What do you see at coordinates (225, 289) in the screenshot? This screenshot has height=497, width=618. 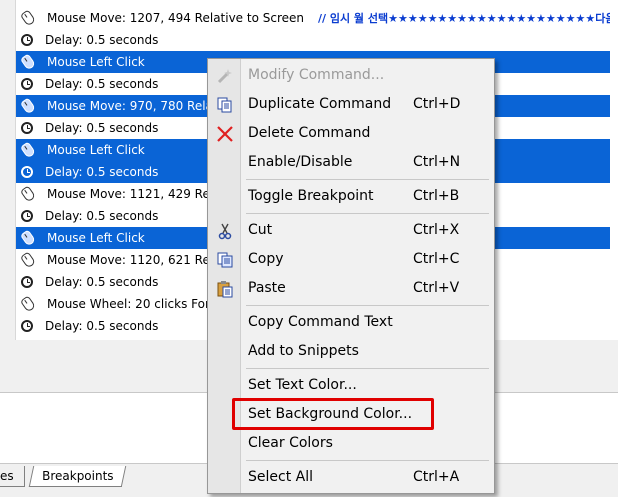 I see `paste-icon` at bounding box center [225, 289].